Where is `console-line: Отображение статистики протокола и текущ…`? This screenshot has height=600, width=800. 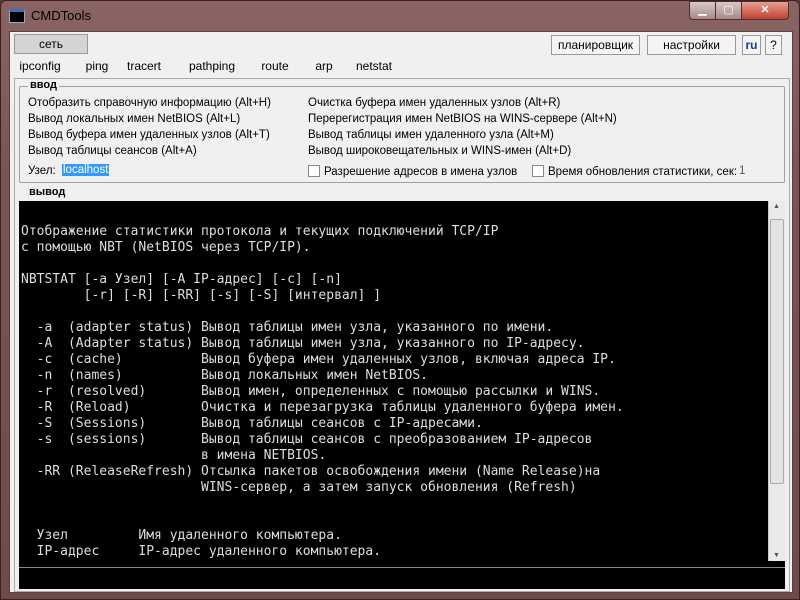
console-line: Отображение статистики протокола и текущ… is located at coordinates (260, 231).